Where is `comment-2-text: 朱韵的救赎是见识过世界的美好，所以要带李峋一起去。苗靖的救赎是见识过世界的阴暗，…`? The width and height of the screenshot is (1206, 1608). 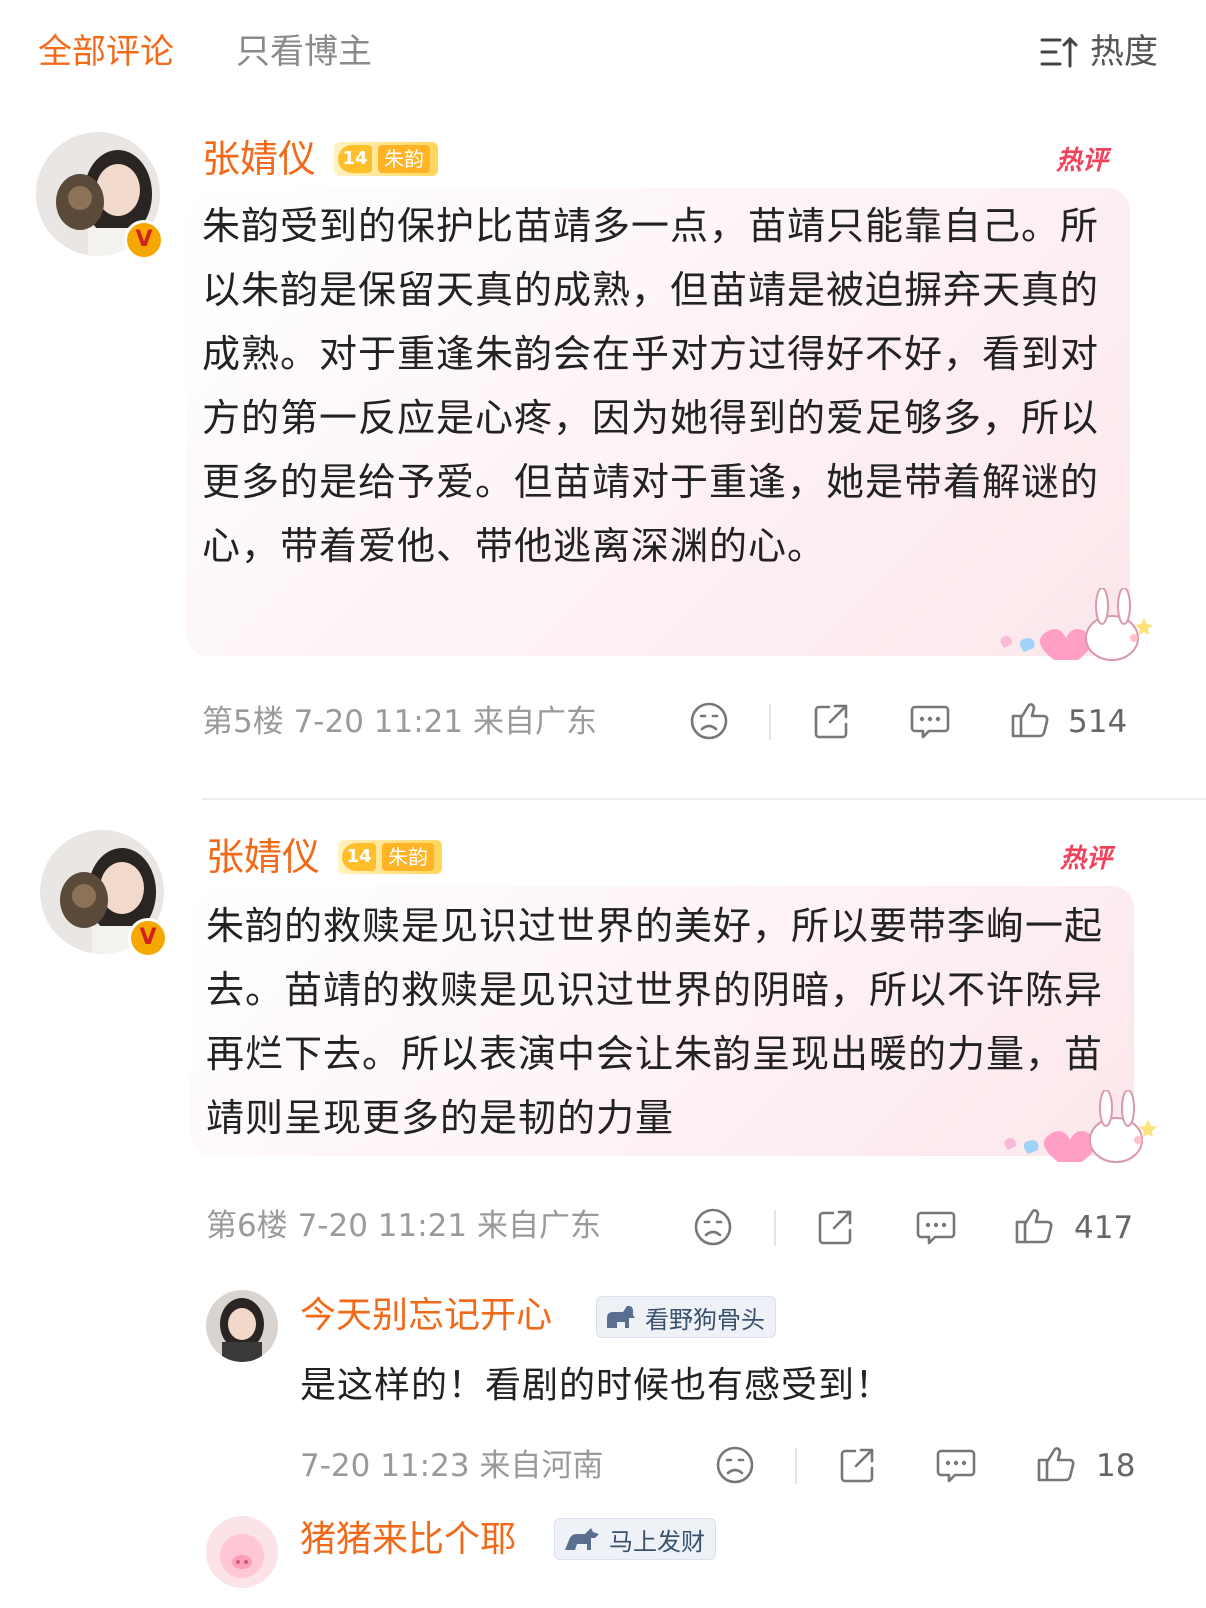 comment-2-text: 朱韵的救赎是见识过世界的美好，所以要带李峋一起去。苗靖的救赎是见识过世界的阴暗，… is located at coordinates (666, 1022).